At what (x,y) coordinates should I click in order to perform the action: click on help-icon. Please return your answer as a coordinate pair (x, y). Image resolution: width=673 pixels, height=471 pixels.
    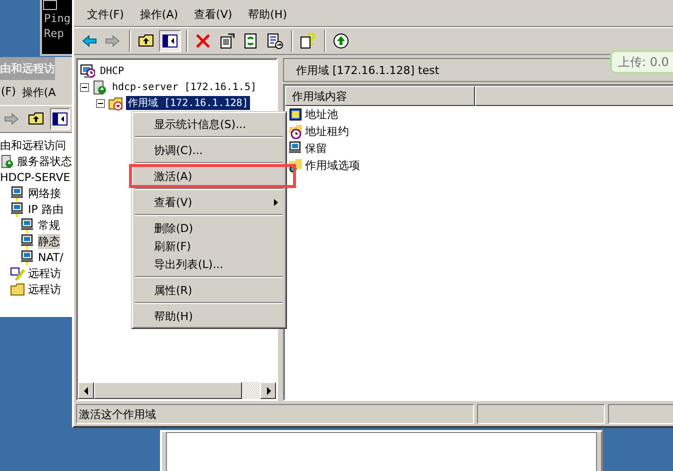
    Looking at the image, I should click on (308, 41).